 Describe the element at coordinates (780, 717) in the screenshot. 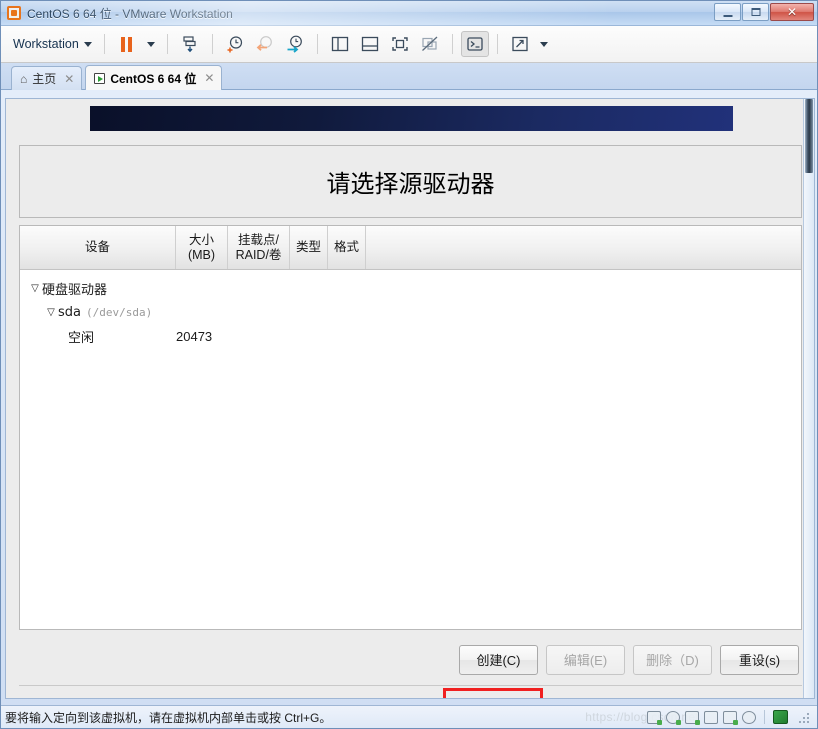

I see `vmware-tools-icon` at that location.